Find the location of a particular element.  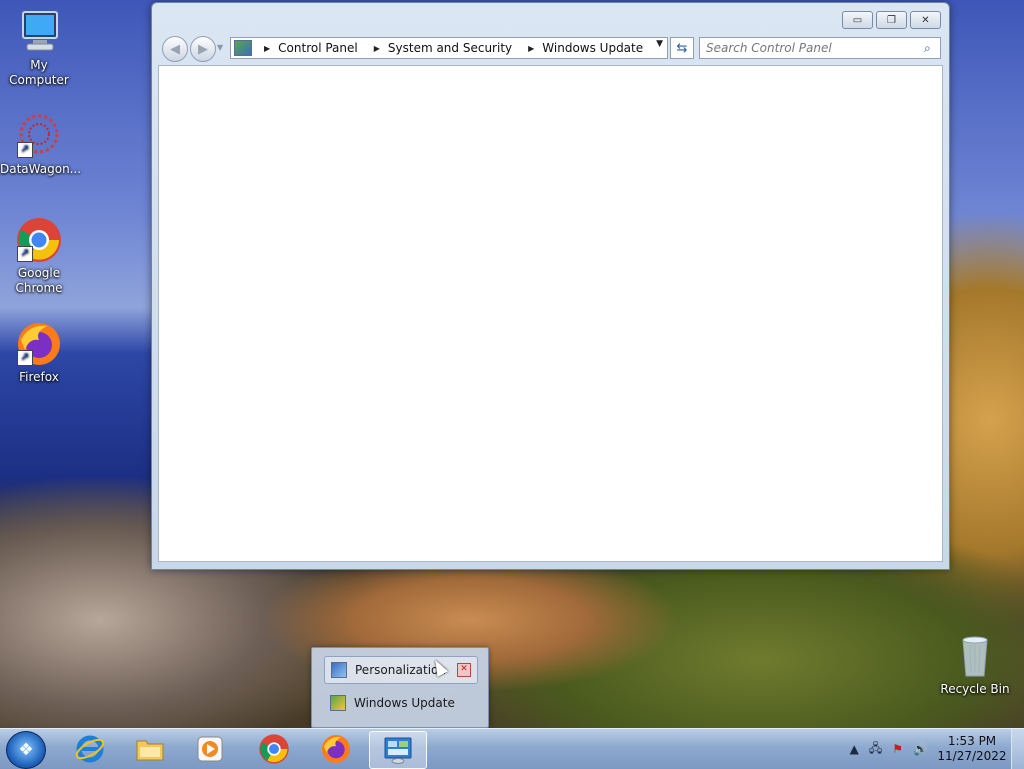

media-player-icon is located at coordinates (210, 749).